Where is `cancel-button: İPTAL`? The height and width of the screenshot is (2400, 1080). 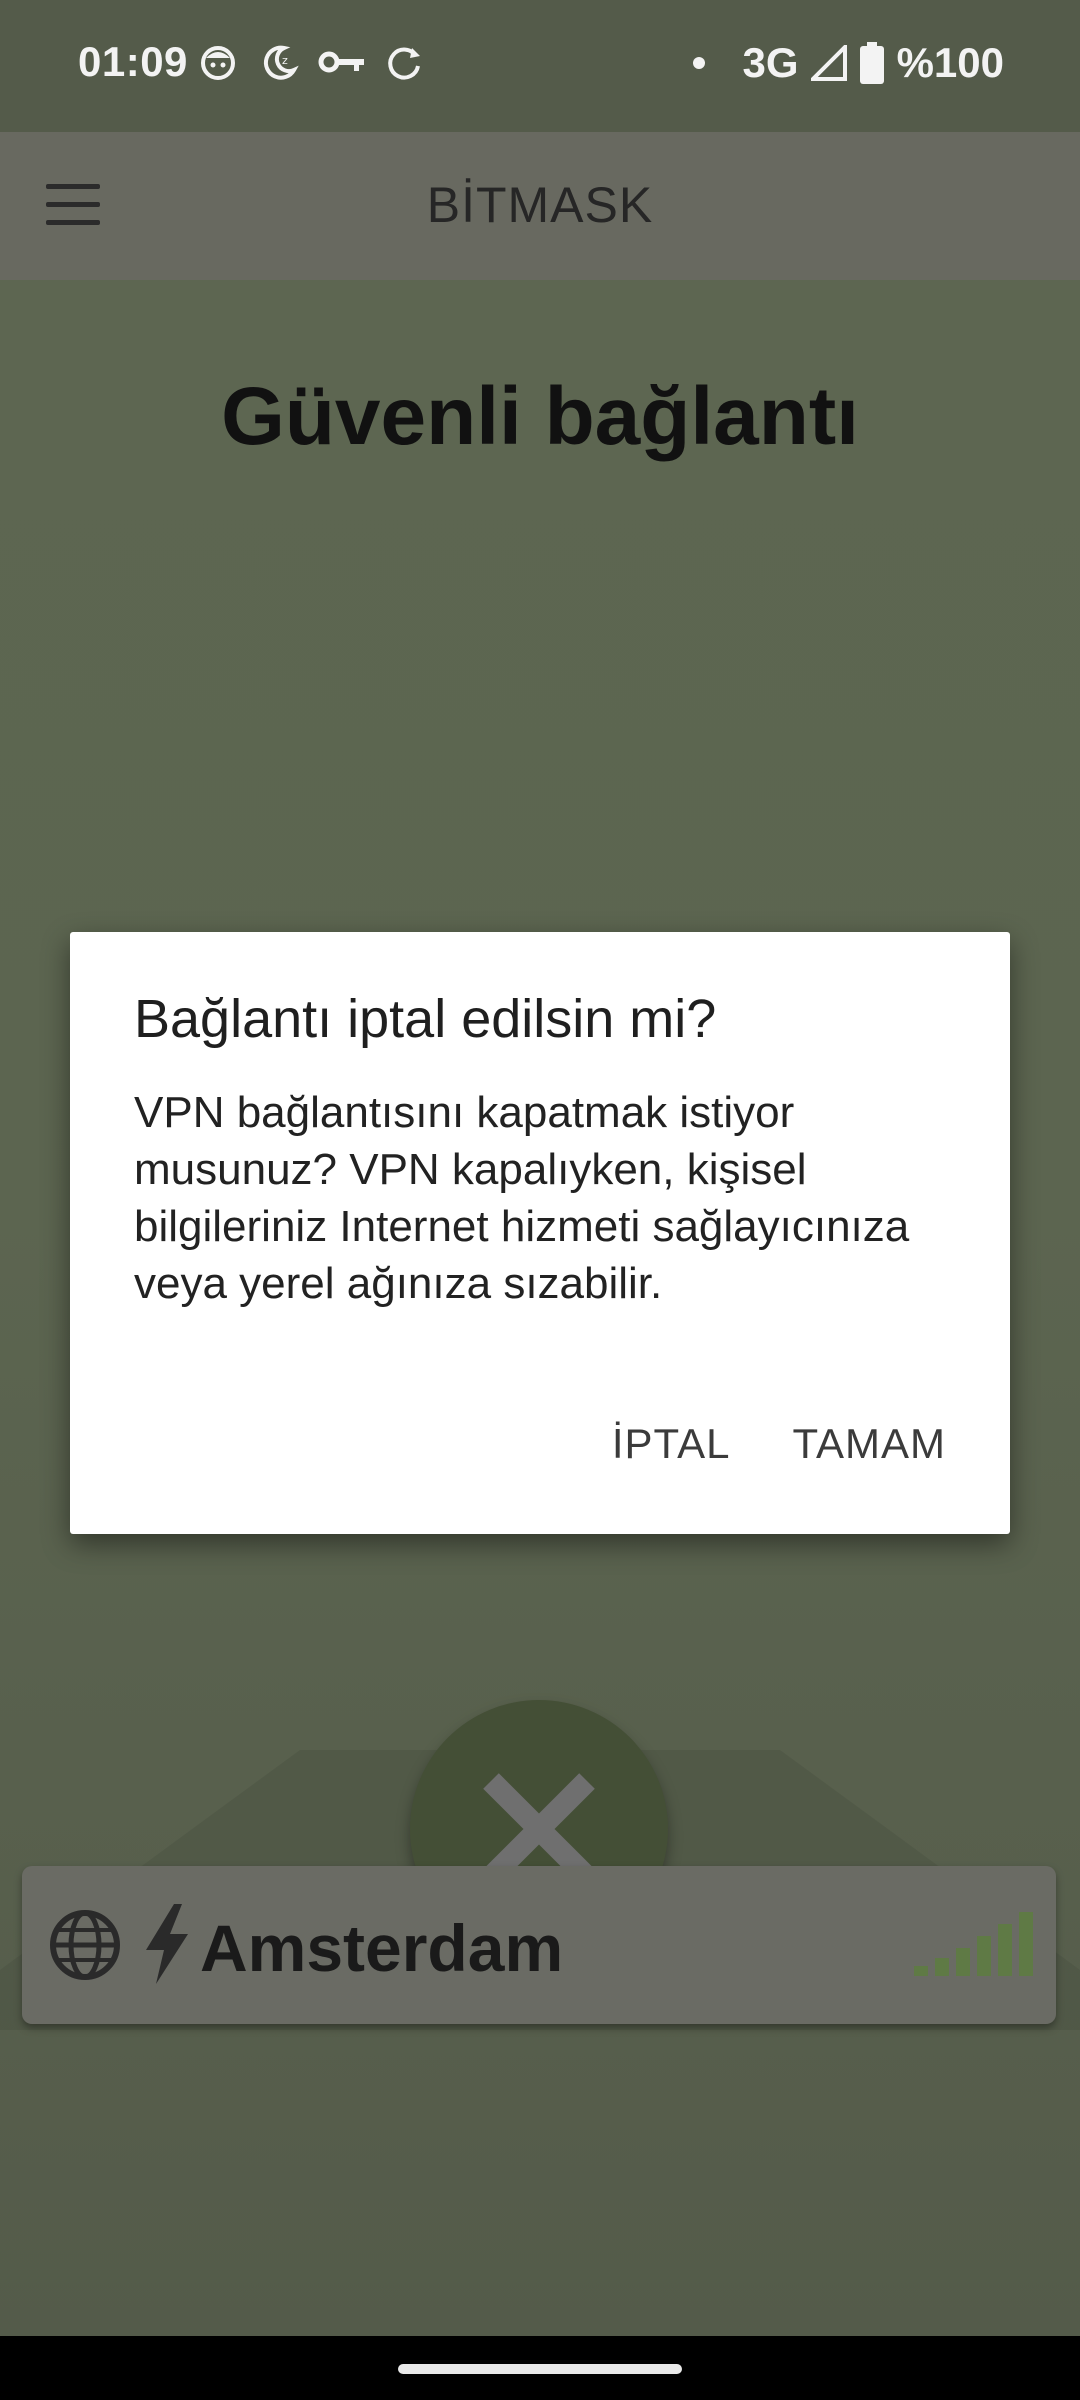
cancel-button: İPTAL is located at coordinates (671, 1444).